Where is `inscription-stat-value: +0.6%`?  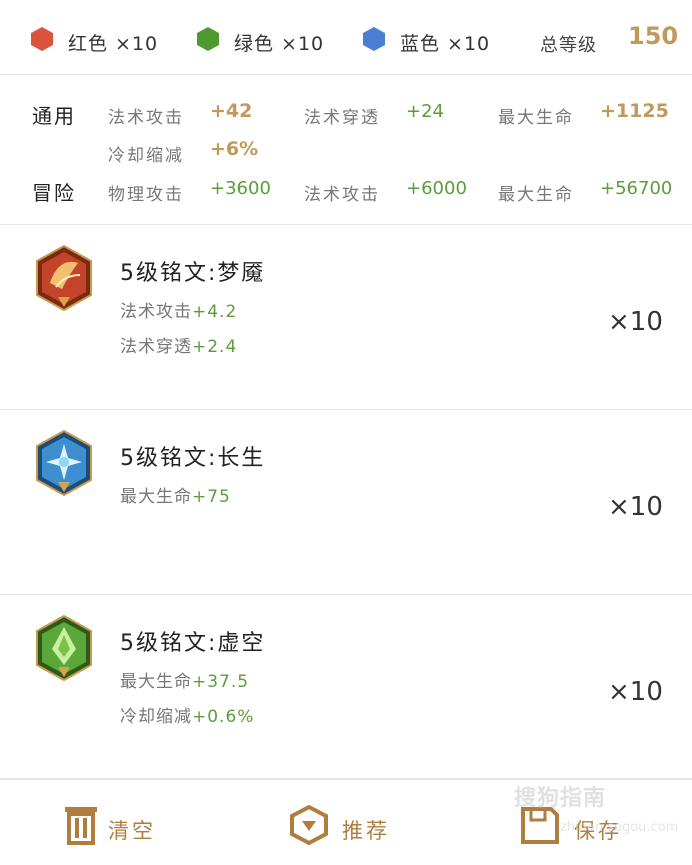
inscription-stat-value: +0.6% is located at coordinates (223, 717).